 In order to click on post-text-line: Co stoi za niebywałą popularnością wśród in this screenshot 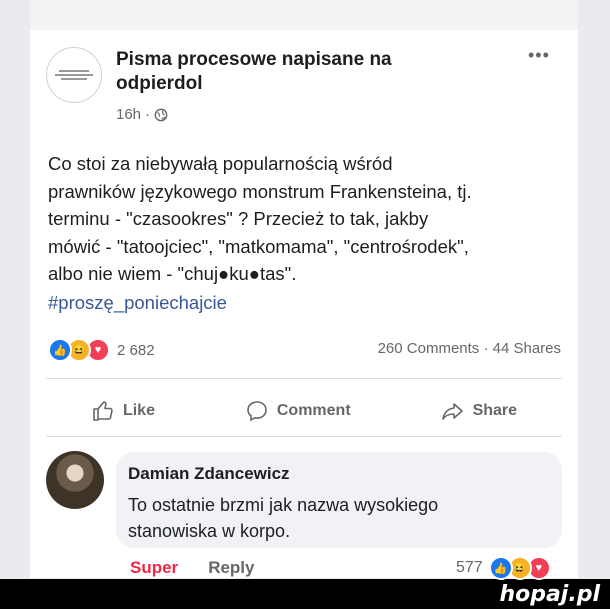, I will do `click(220, 163)`.